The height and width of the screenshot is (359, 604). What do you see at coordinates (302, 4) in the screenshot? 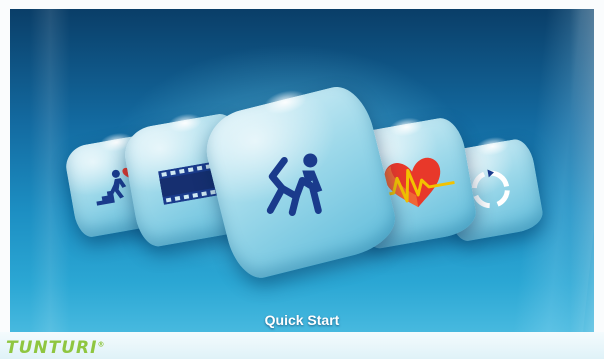
I see `top-border` at bounding box center [302, 4].